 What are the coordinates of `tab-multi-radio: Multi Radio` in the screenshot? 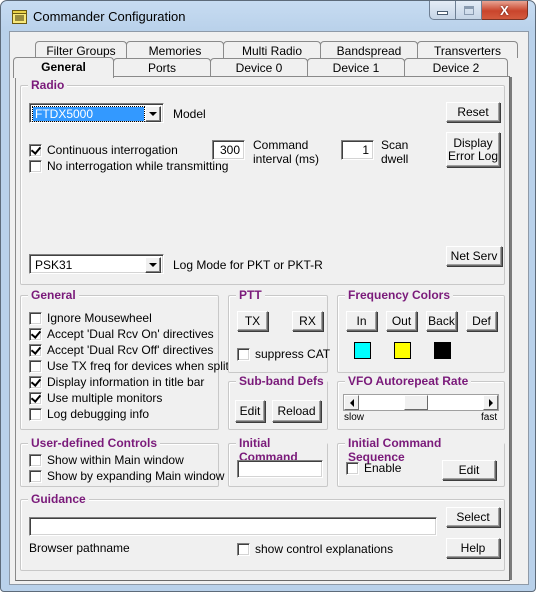 It's located at (272, 49).